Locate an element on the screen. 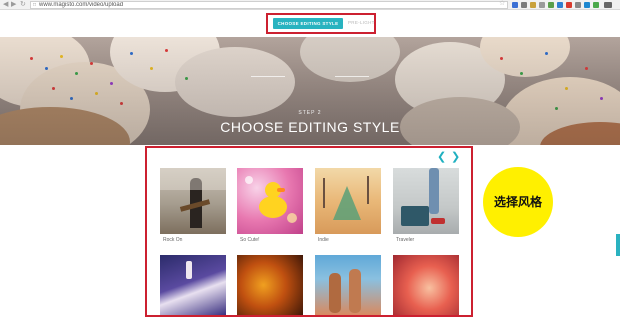 Image resolution: width=620 pixels, height=318 pixels. style-label: So Cute! is located at coordinates (250, 240).